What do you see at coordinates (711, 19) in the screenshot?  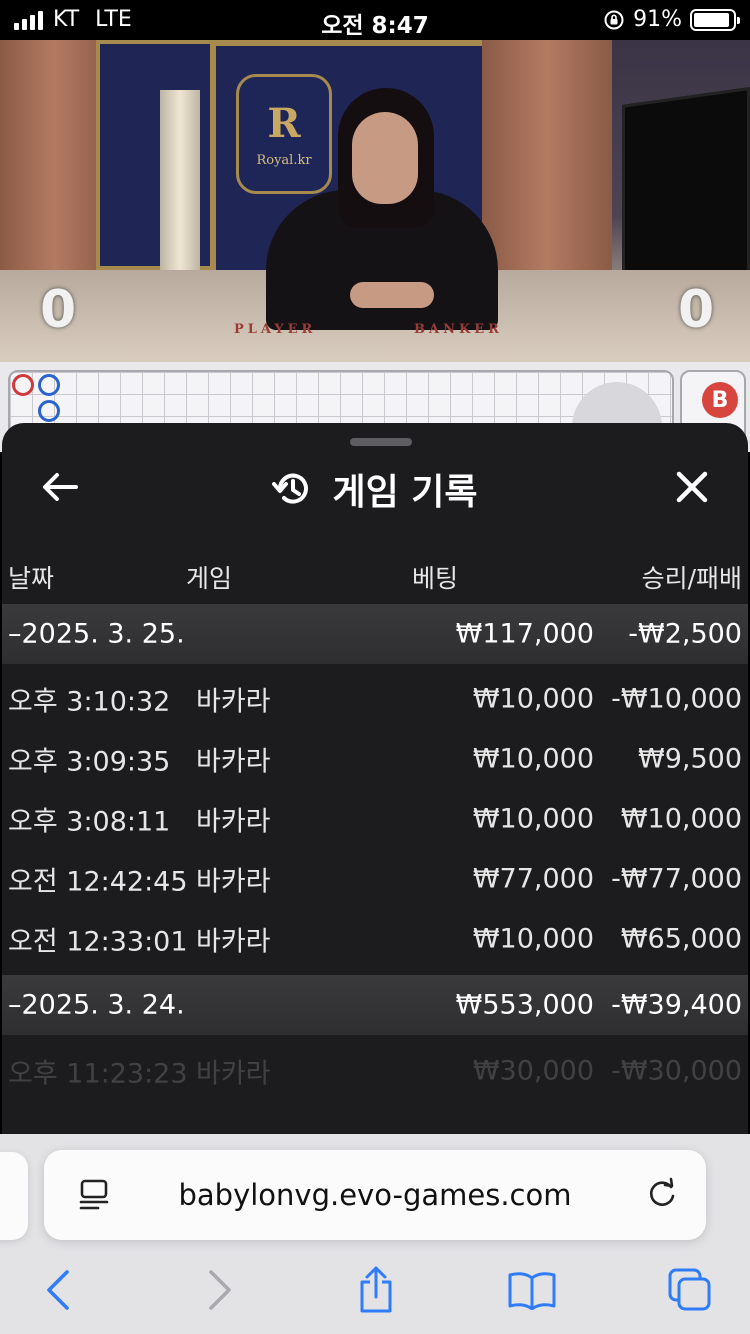 I see `battery-fill` at bounding box center [711, 19].